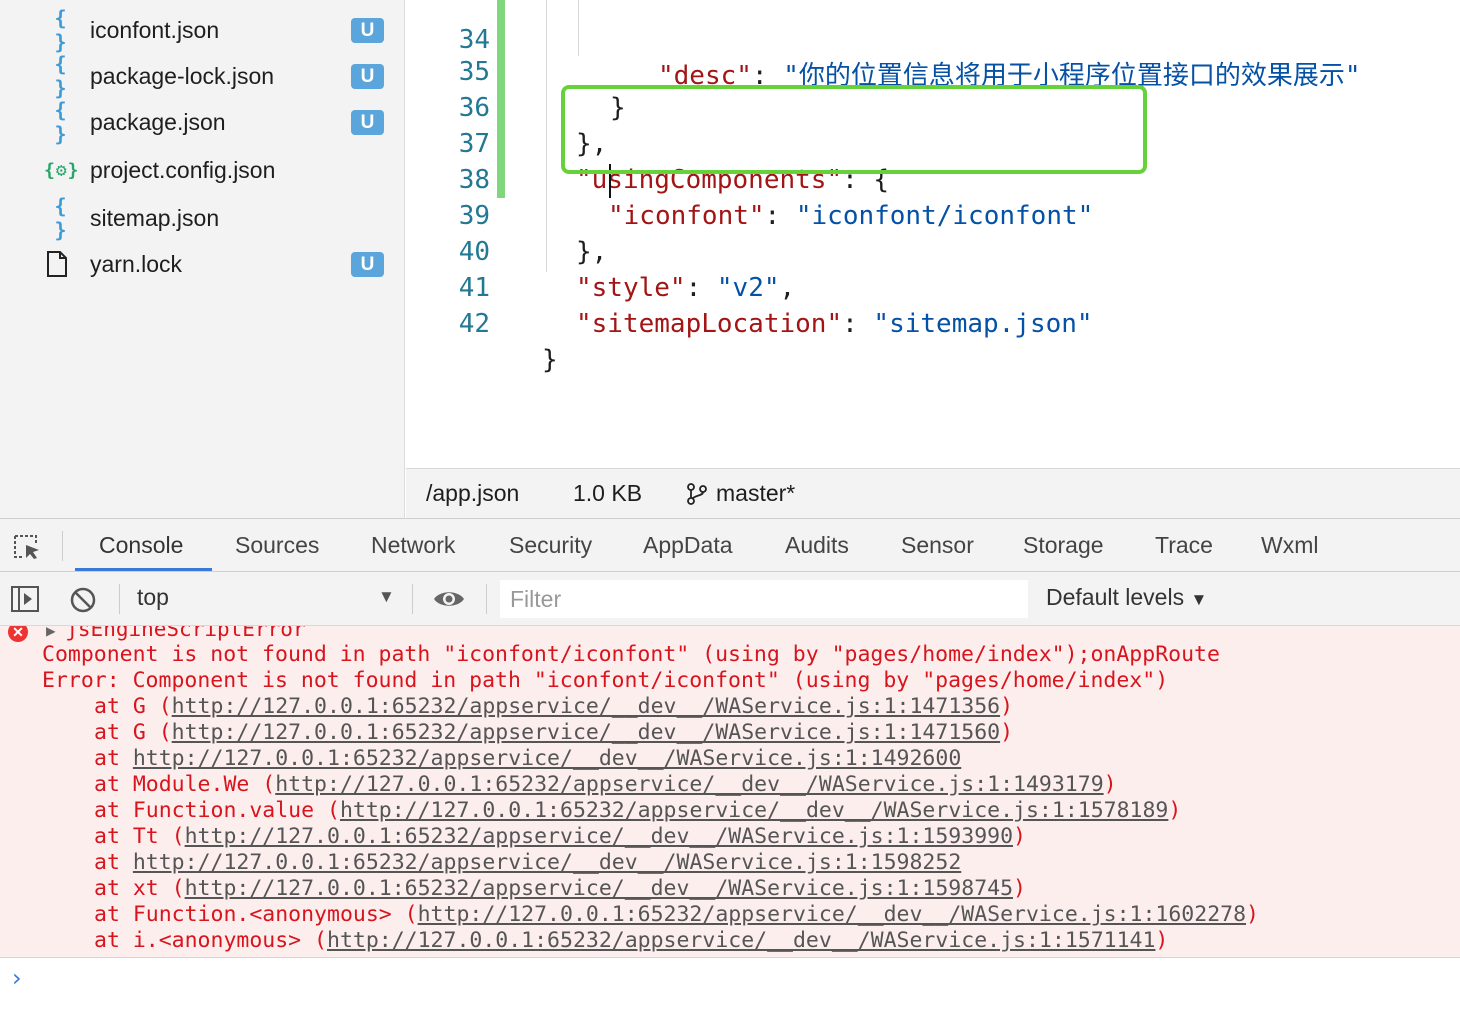  Describe the element at coordinates (277, 545) in the screenshot. I see `tab-sources: Sources` at that location.